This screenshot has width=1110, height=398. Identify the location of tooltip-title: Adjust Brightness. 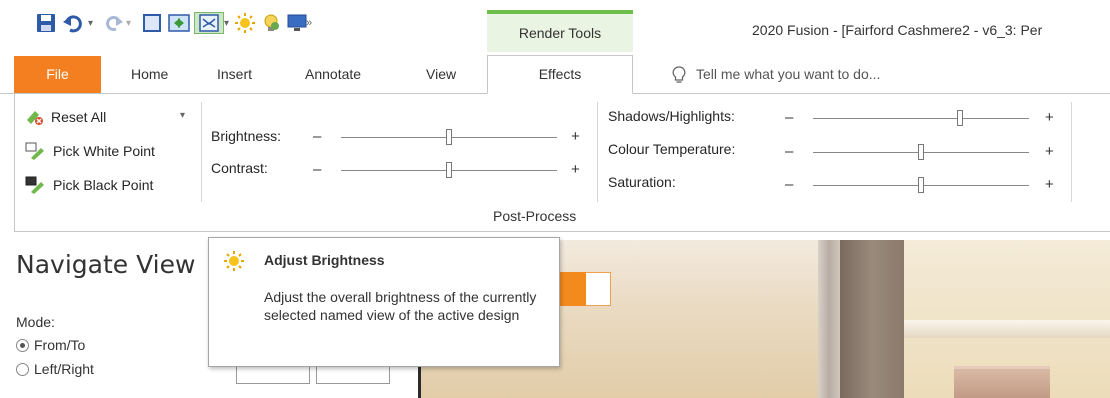
(324, 260).